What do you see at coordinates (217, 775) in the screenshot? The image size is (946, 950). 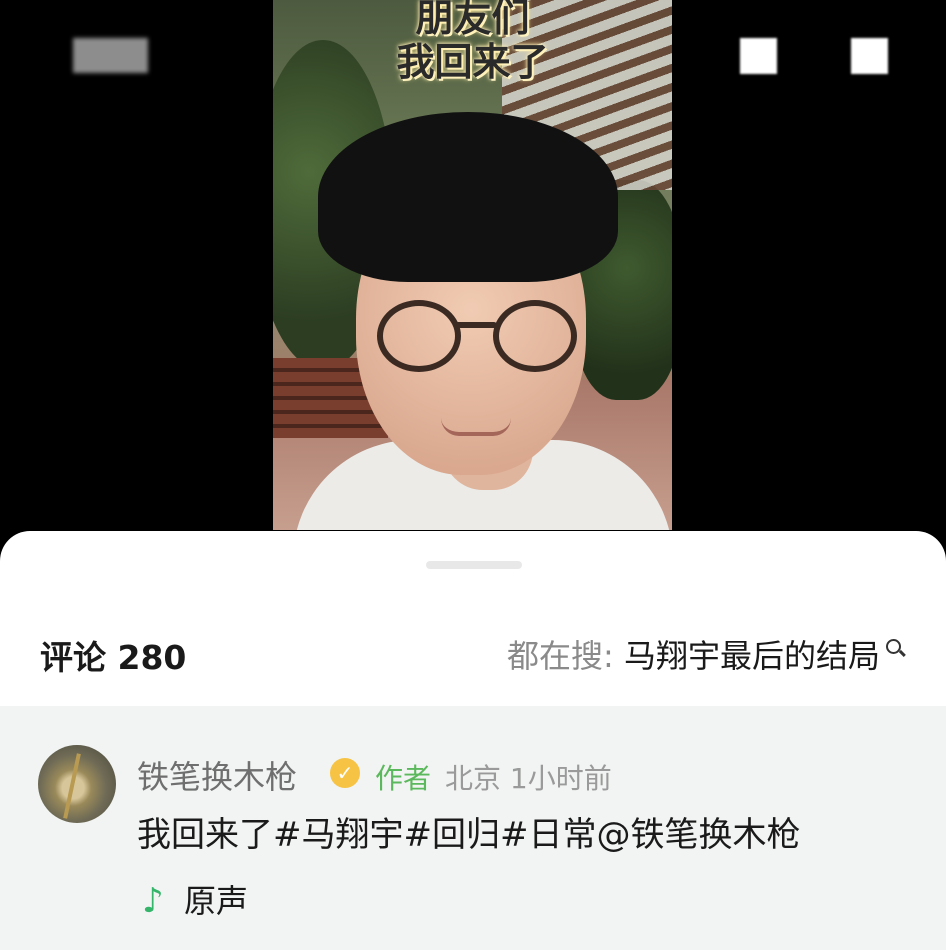 I see `comment-username: 铁笔换木枪` at bounding box center [217, 775].